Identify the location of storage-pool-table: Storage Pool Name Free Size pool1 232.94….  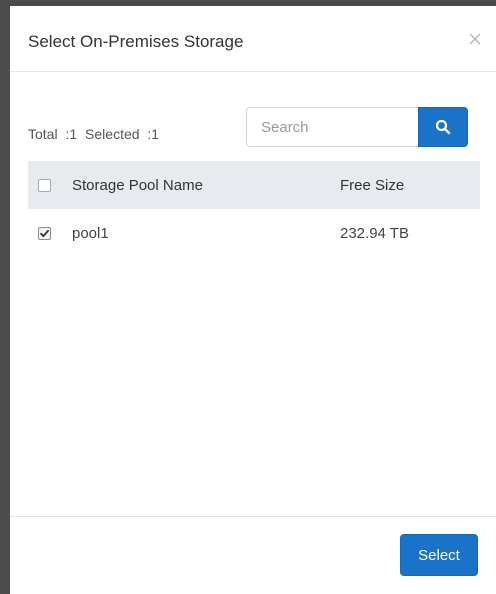
(254, 209).